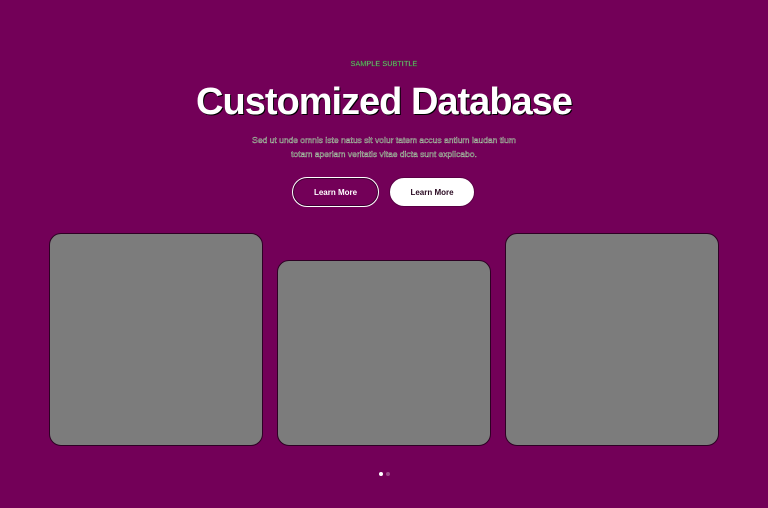  What do you see at coordinates (384, 102) in the screenshot?
I see `hero-title: Customized Database` at bounding box center [384, 102].